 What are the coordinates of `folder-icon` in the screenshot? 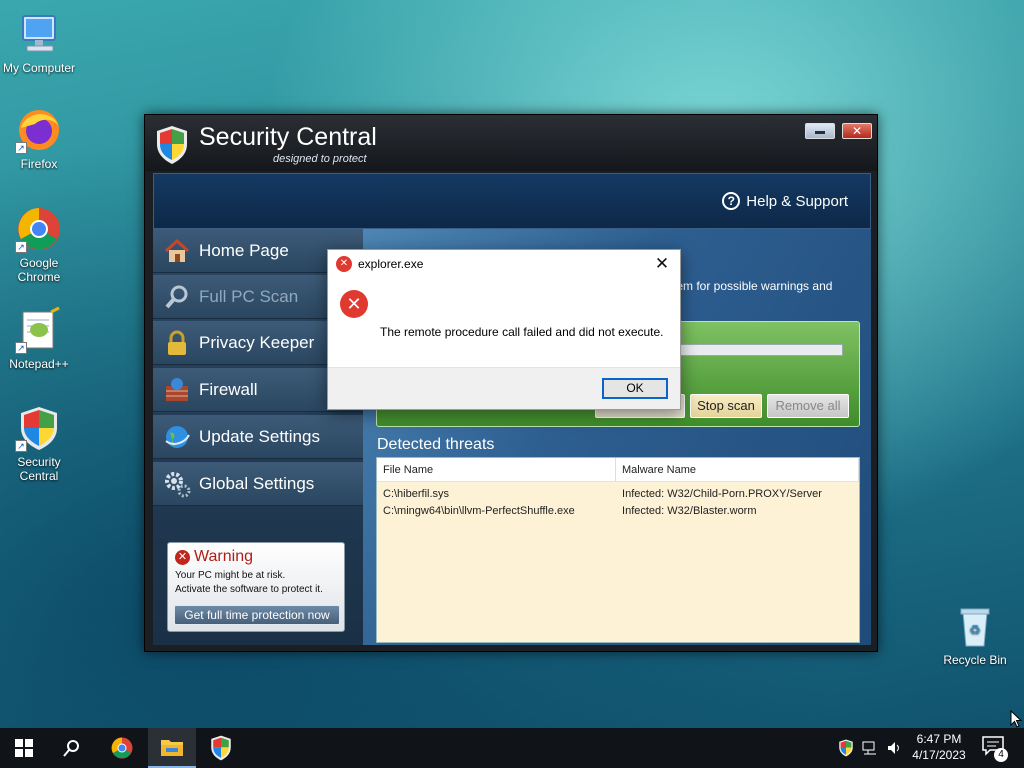 It's located at (172, 748).